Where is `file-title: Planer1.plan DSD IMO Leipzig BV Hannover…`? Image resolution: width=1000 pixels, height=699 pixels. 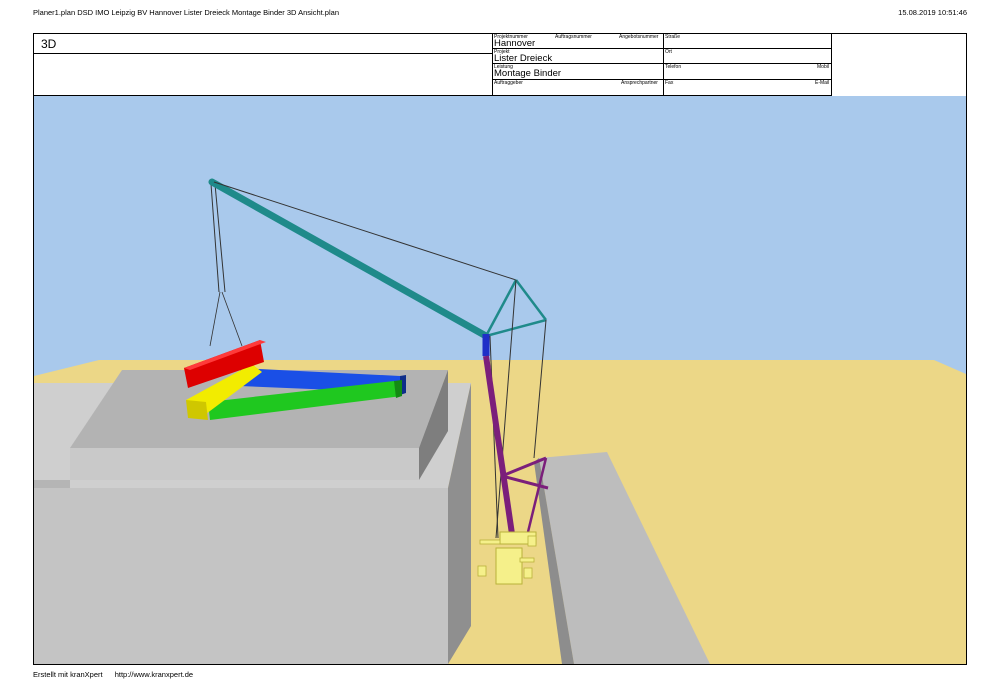
file-title: Planer1.plan DSD IMO Leipzig BV Hannover… is located at coordinates (186, 12).